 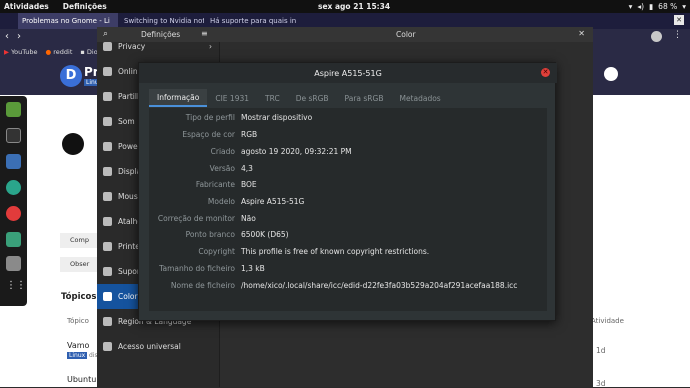 What do you see at coordinates (21, 52) in the screenshot?
I see `bookmark-youtube: ▶ YouTube` at bounding box center [21, 52].